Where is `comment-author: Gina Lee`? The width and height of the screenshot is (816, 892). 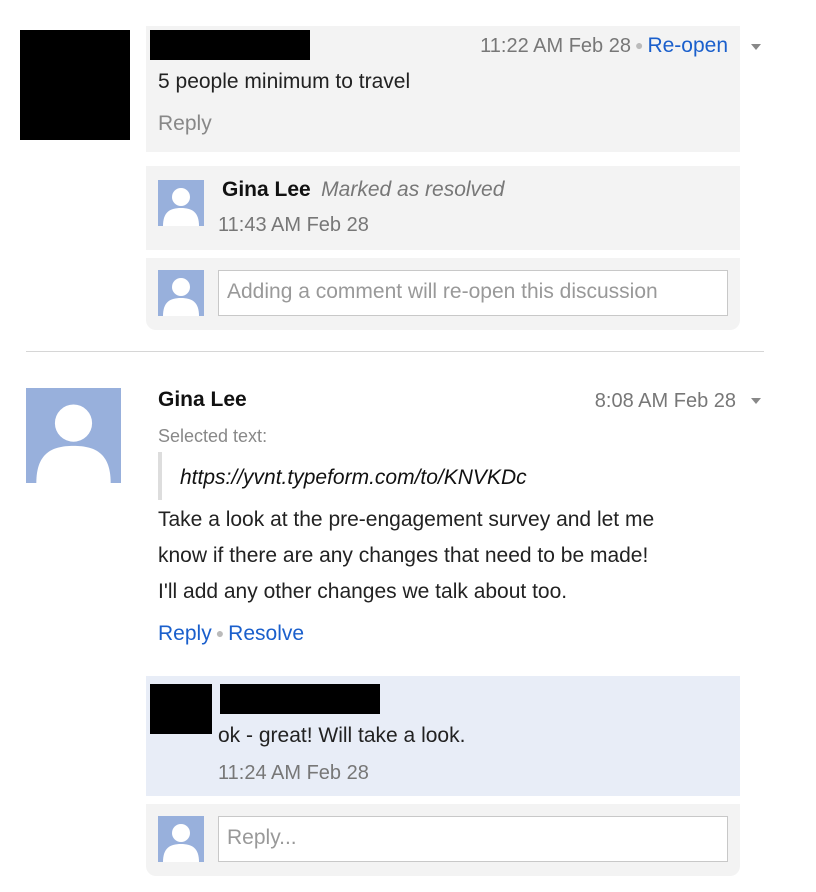
comment-author: Gina Lee is located at coordinates (202, 399).